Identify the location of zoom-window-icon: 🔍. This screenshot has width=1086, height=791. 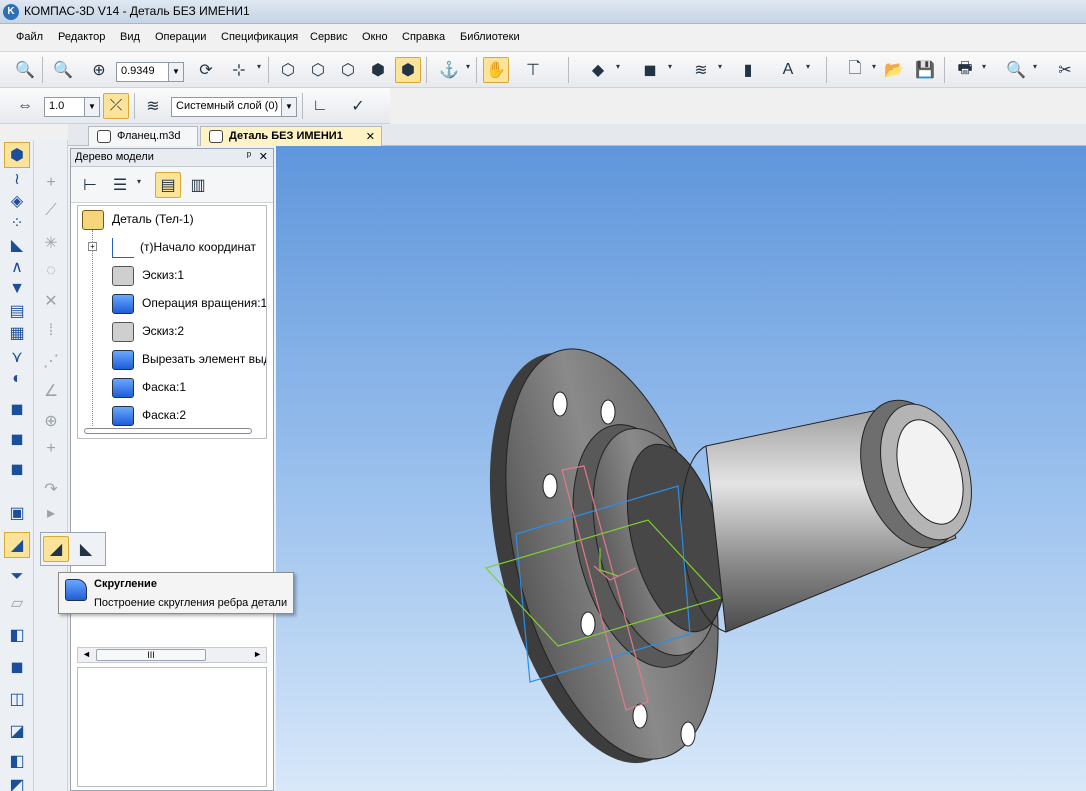
(25, 70).